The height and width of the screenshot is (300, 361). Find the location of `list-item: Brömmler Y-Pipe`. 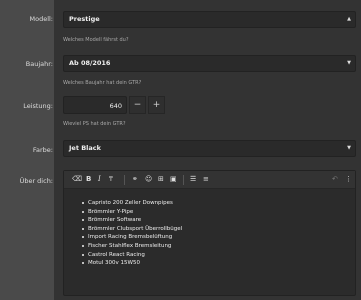

list-item: Brömmler Y-Pipe is located at coordinates (132, 212).